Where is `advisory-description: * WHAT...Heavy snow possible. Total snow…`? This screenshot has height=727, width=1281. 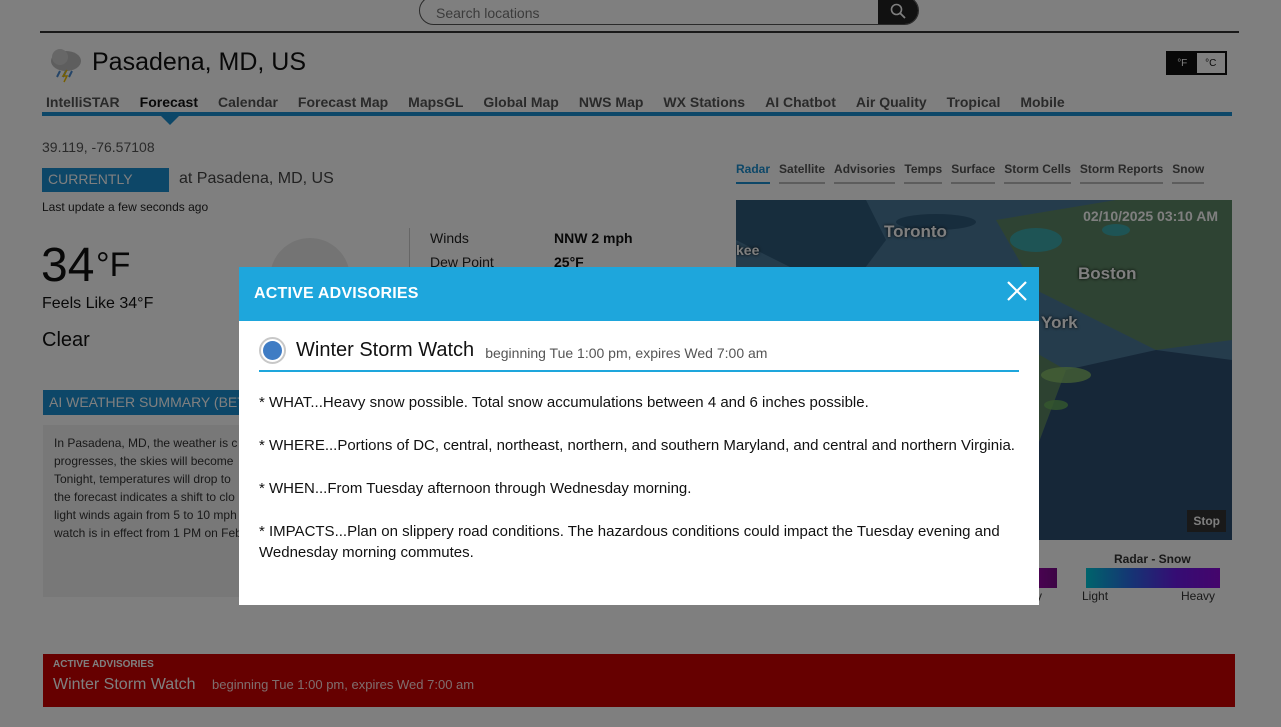 advisory-description: * WHAT...Heavy snow possible. Total snow… is located at coordinates (639, 477).